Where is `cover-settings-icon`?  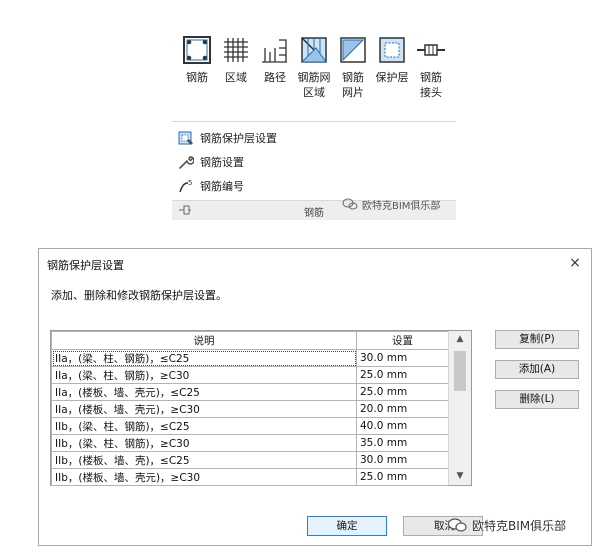 cover-settings-icon is located at coordinates (185, 138).